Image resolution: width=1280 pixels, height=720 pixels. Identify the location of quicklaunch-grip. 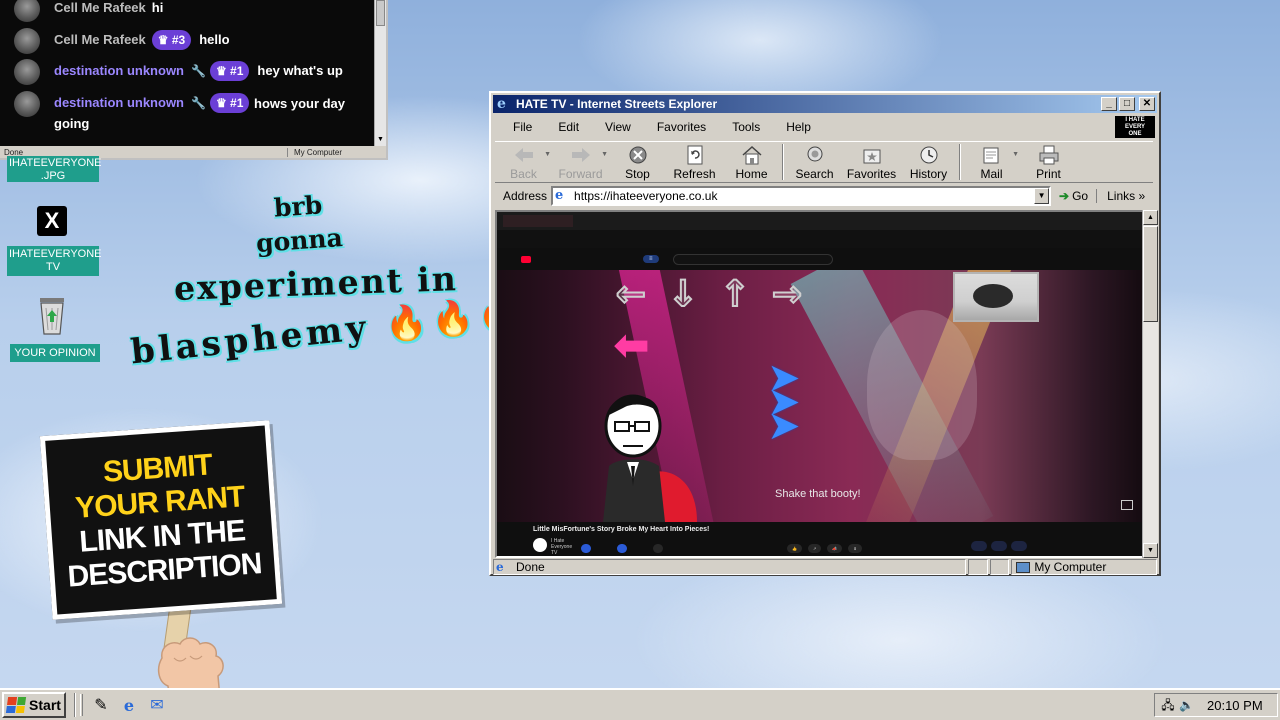
(81, 705).